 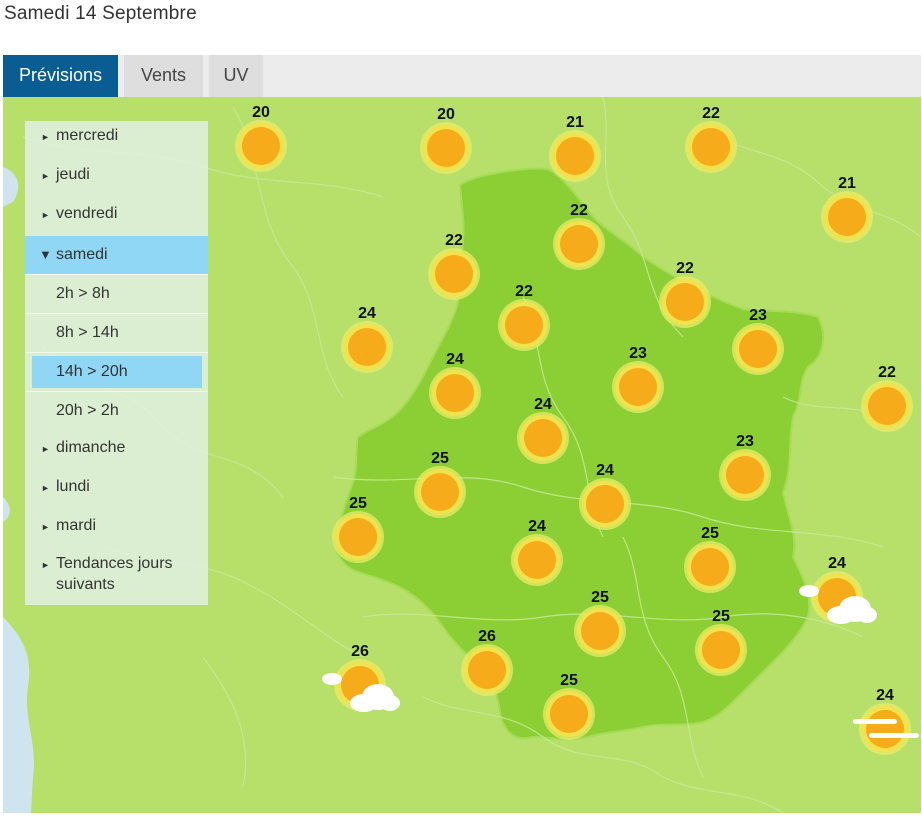 What do you see at coordinates (116, 218) in the screenshot?
I see `menu-item-vendredi: ► vendredi` at bounding box center [116, 218].